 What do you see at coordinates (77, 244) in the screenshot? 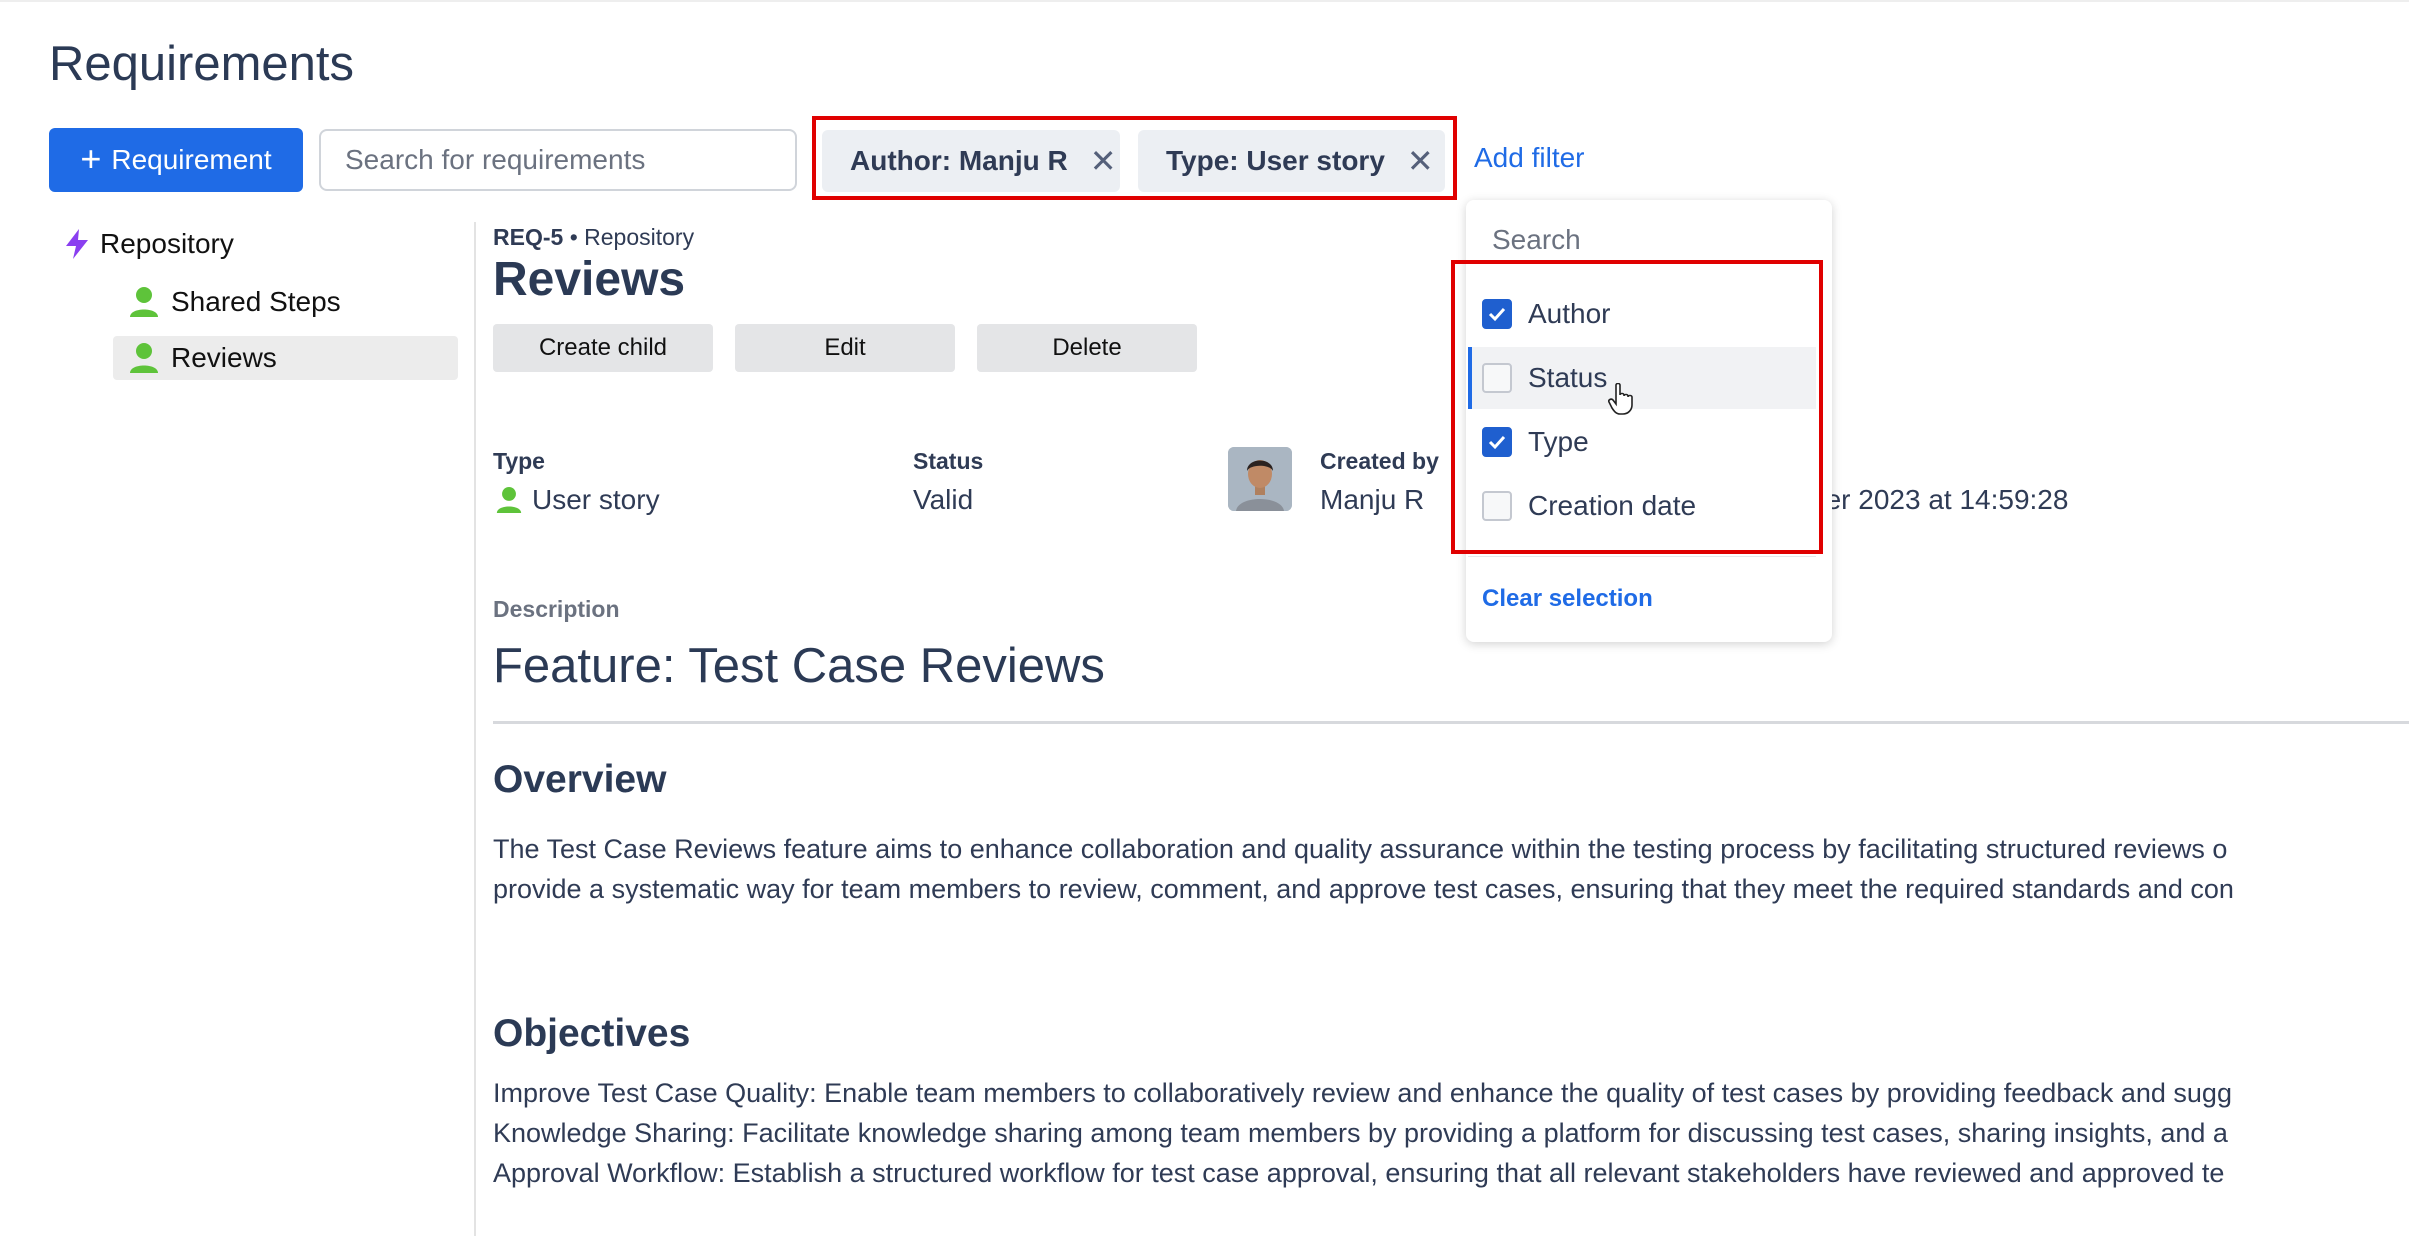
I see `lightning-icon` at bounding box center [77, 244].